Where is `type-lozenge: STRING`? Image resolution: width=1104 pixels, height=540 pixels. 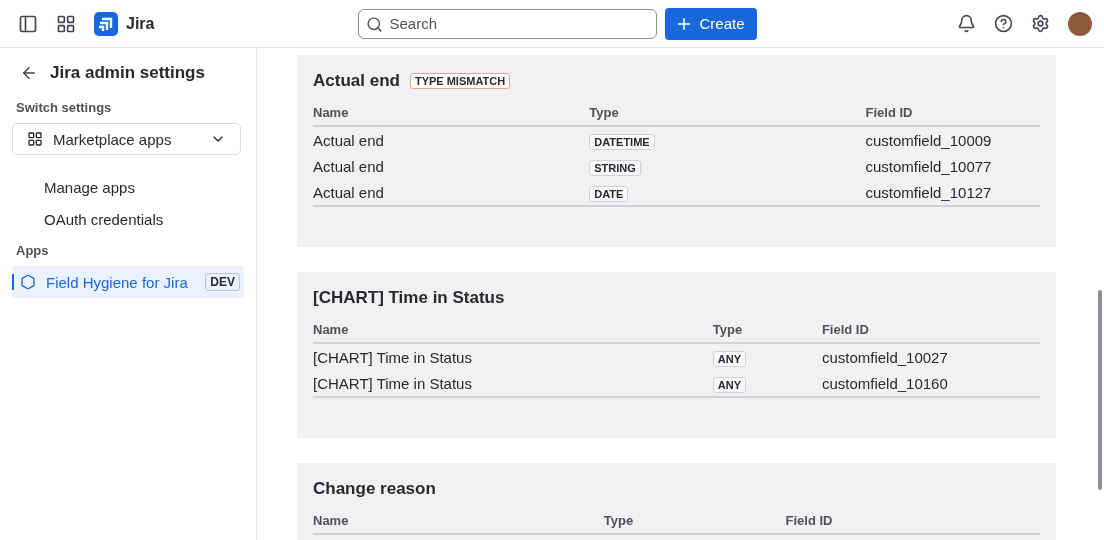 type-lozenge: STRING is located at coordinates (615, 168).